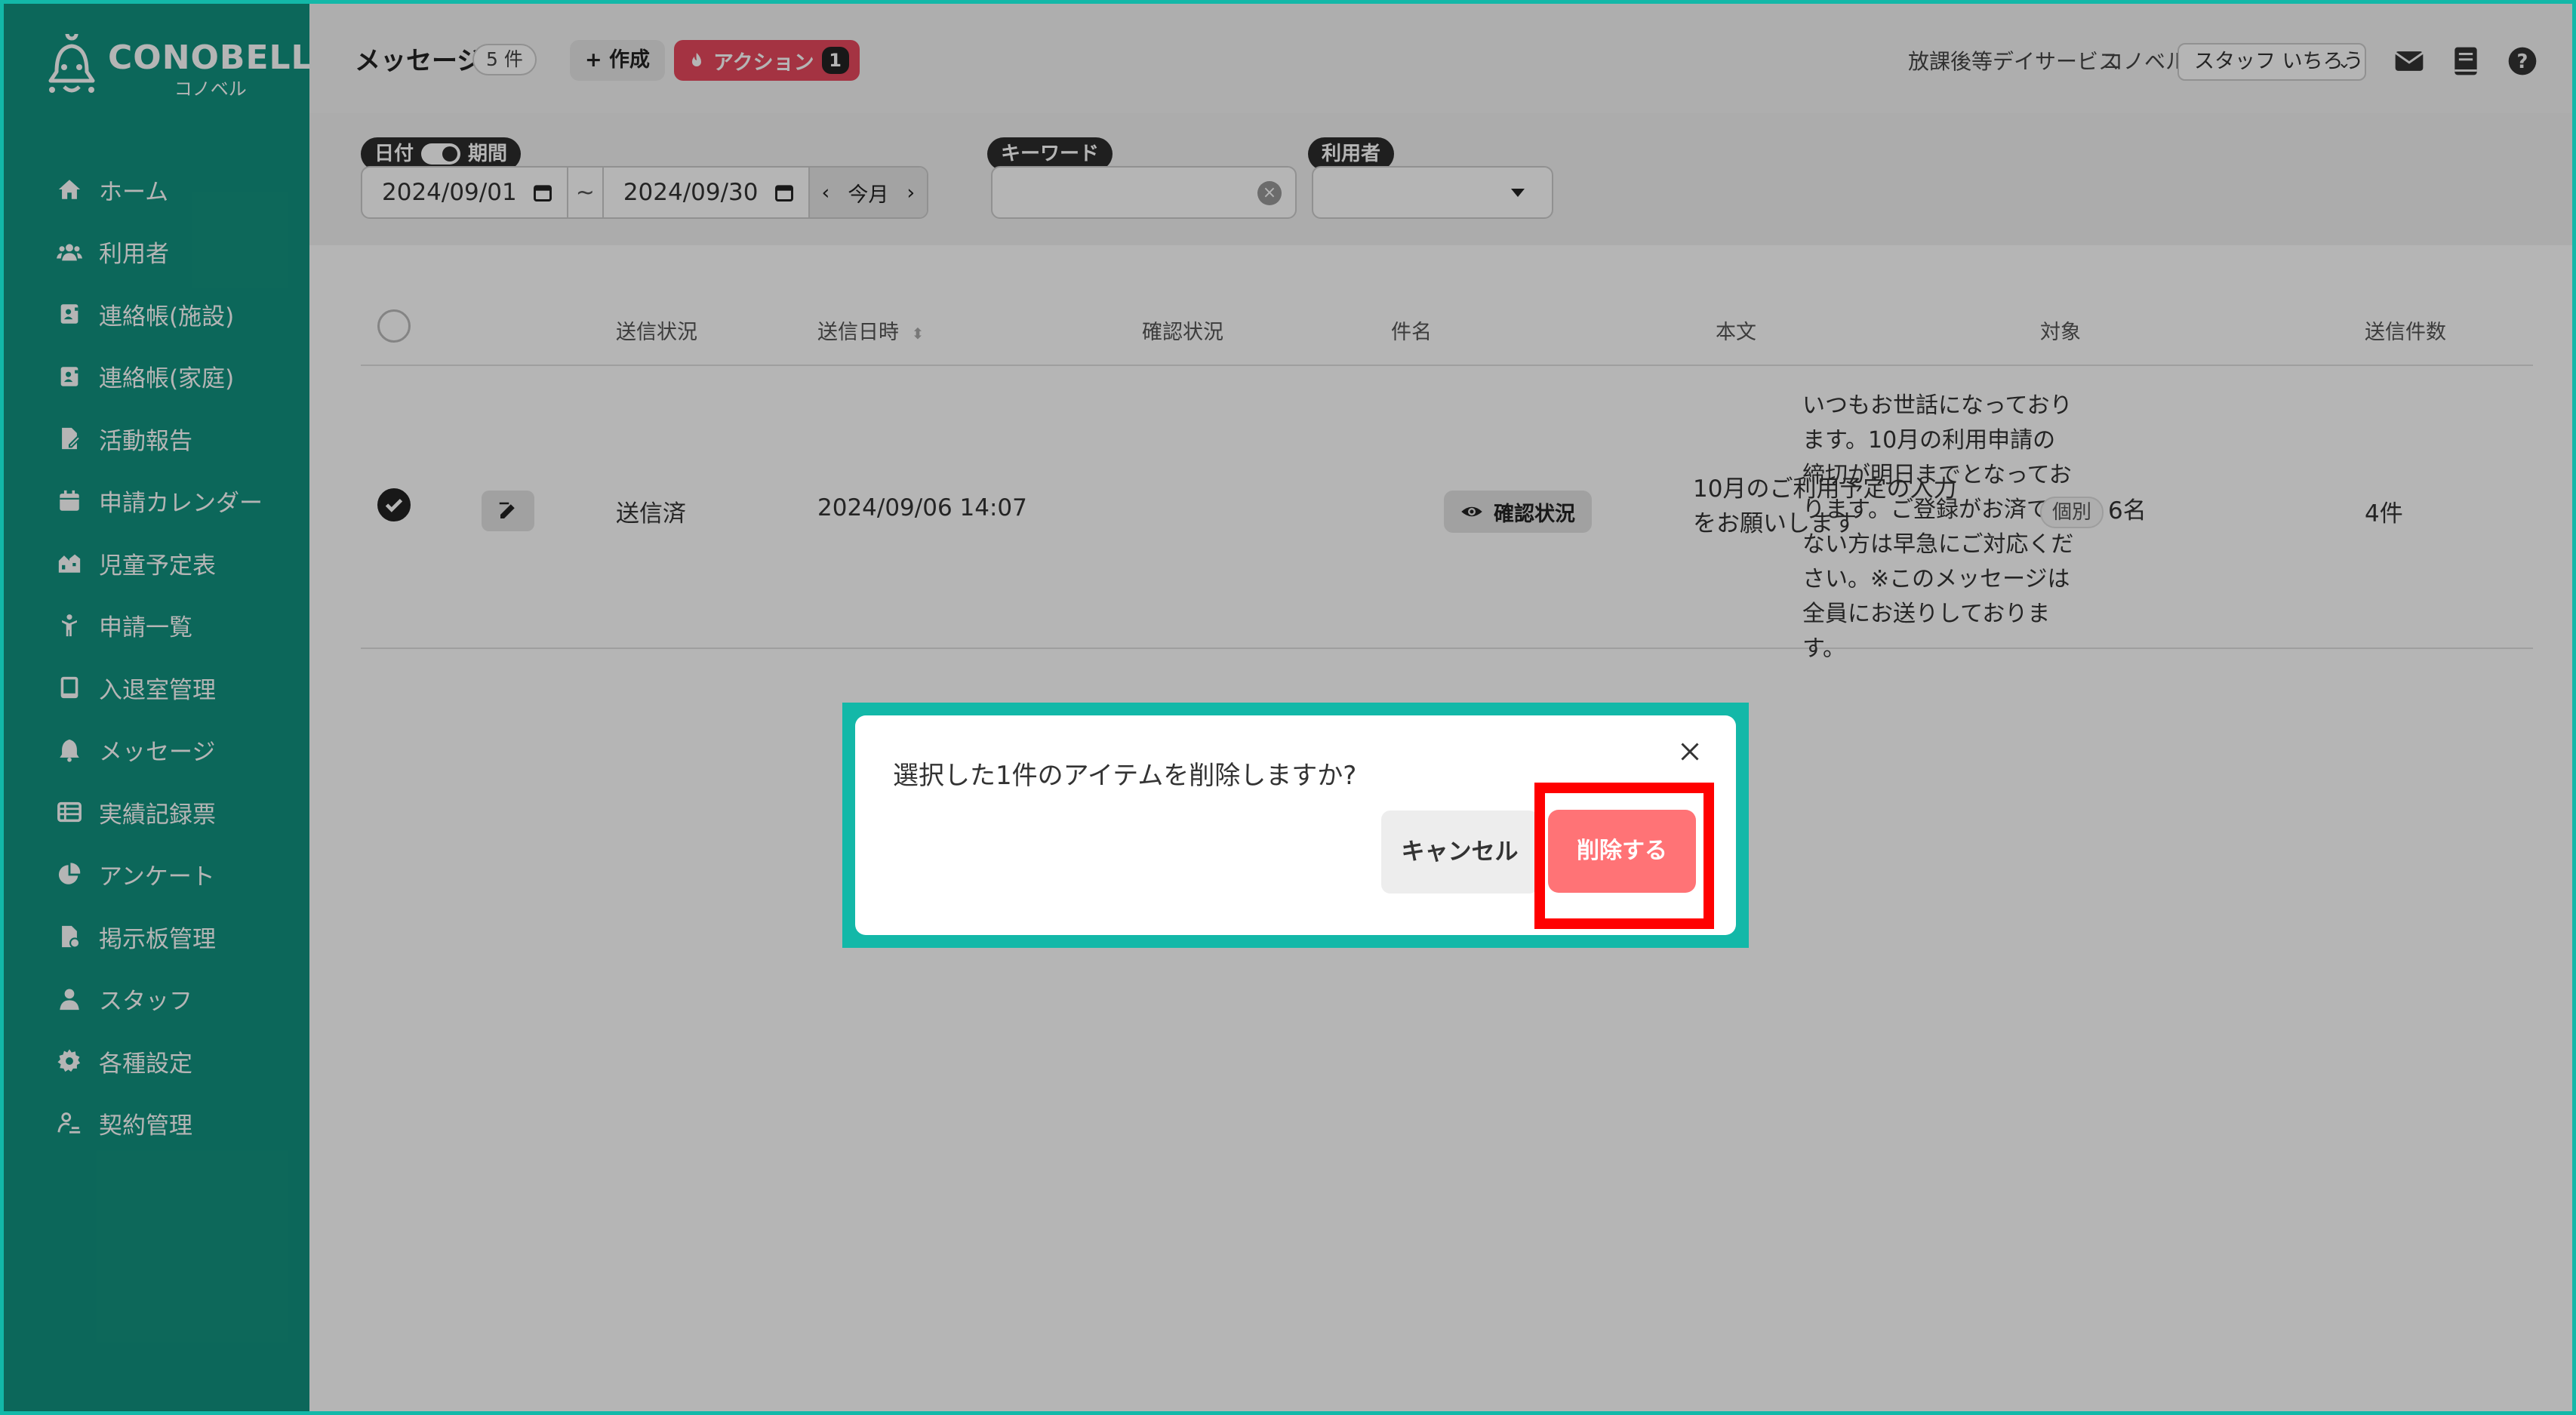  What do you see at coordinates (1459, 852) in the screenshot?
I see `cancel-button: キャンセル` at bounding box center [1459, 852].